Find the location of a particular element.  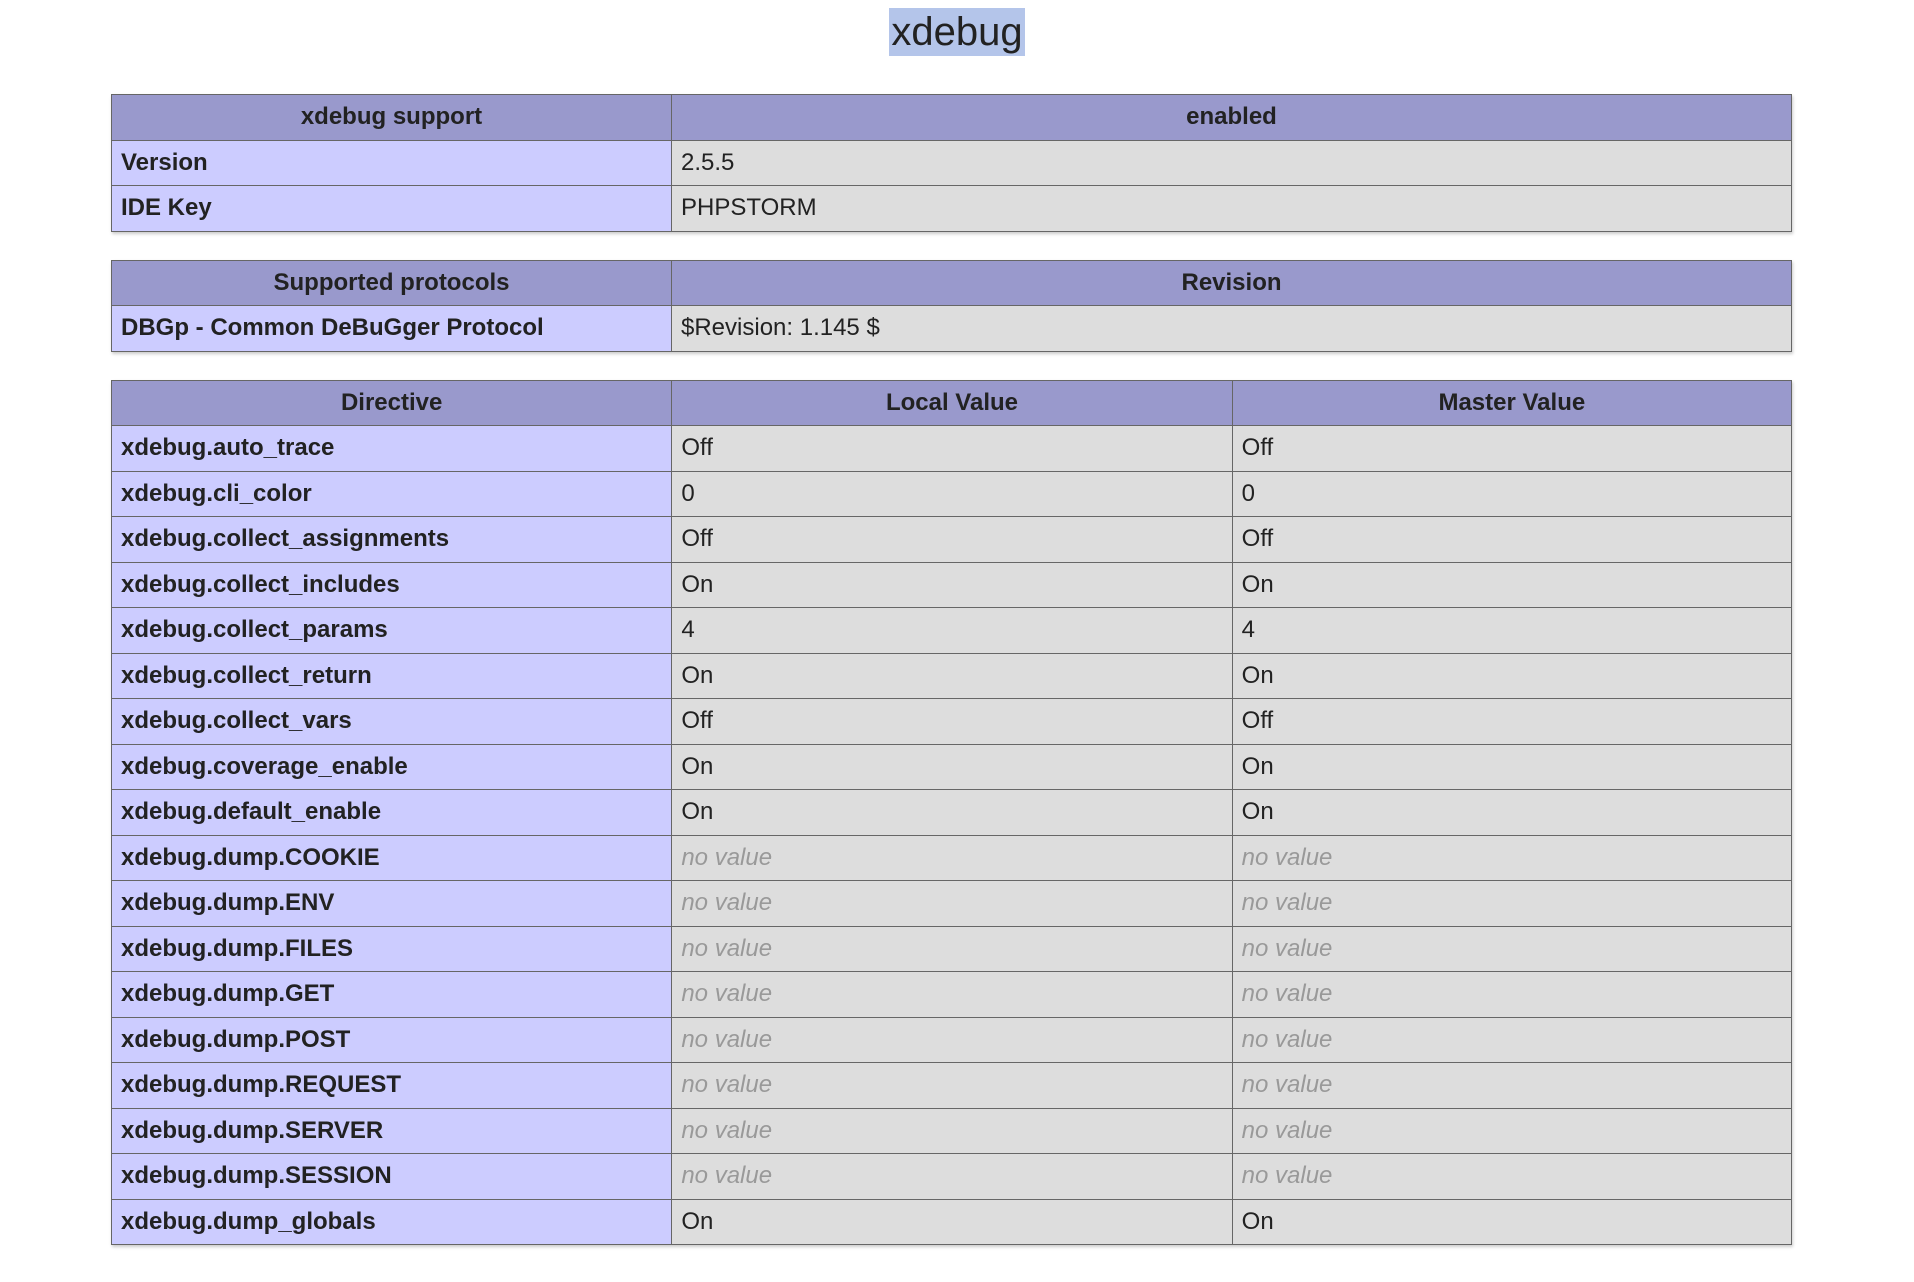

table-row: Version 2.5.5 is located at coordinates (951, 162).